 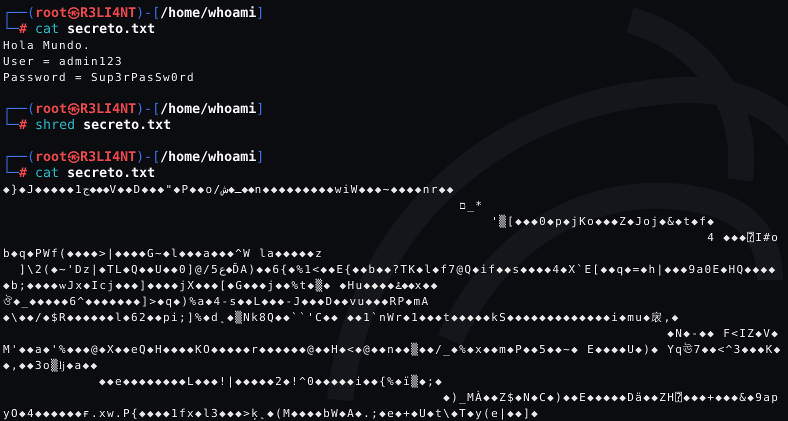 What do you see at coordinates (611, 398) in the screenshot?
I see `output-line: ◆)_MÀ◆◆Z$◆N◆C◆)◆◆E◆◆◆◆◆Dä◆◆ZH⍰◆◆◆+◆◆◆&◆9ap` at bounding box center [611, 398].